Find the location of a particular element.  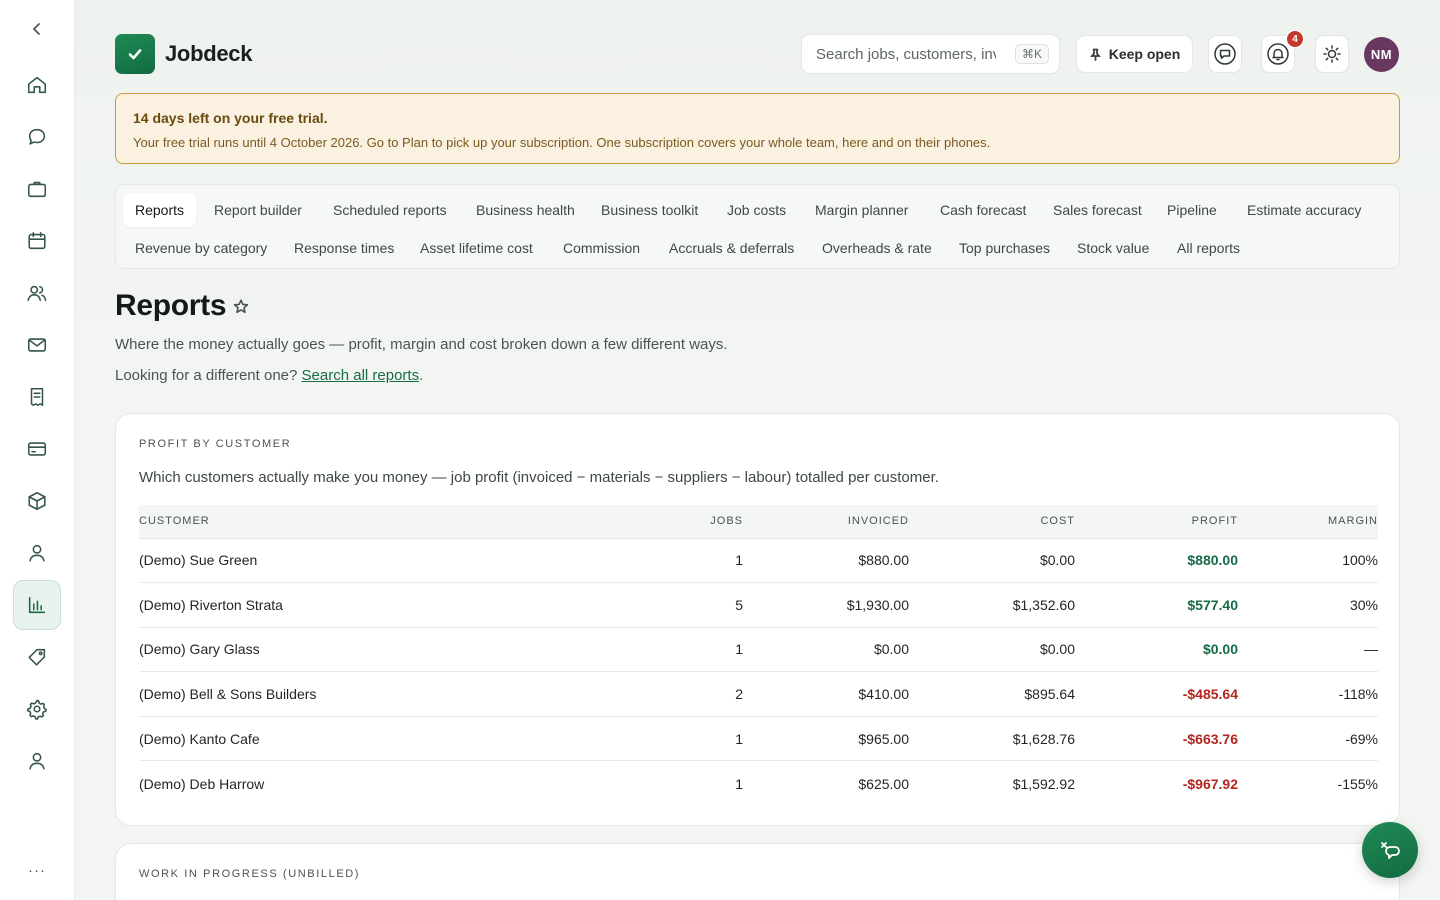

jobs-cell: 2 is located at coordinates (656, 694).